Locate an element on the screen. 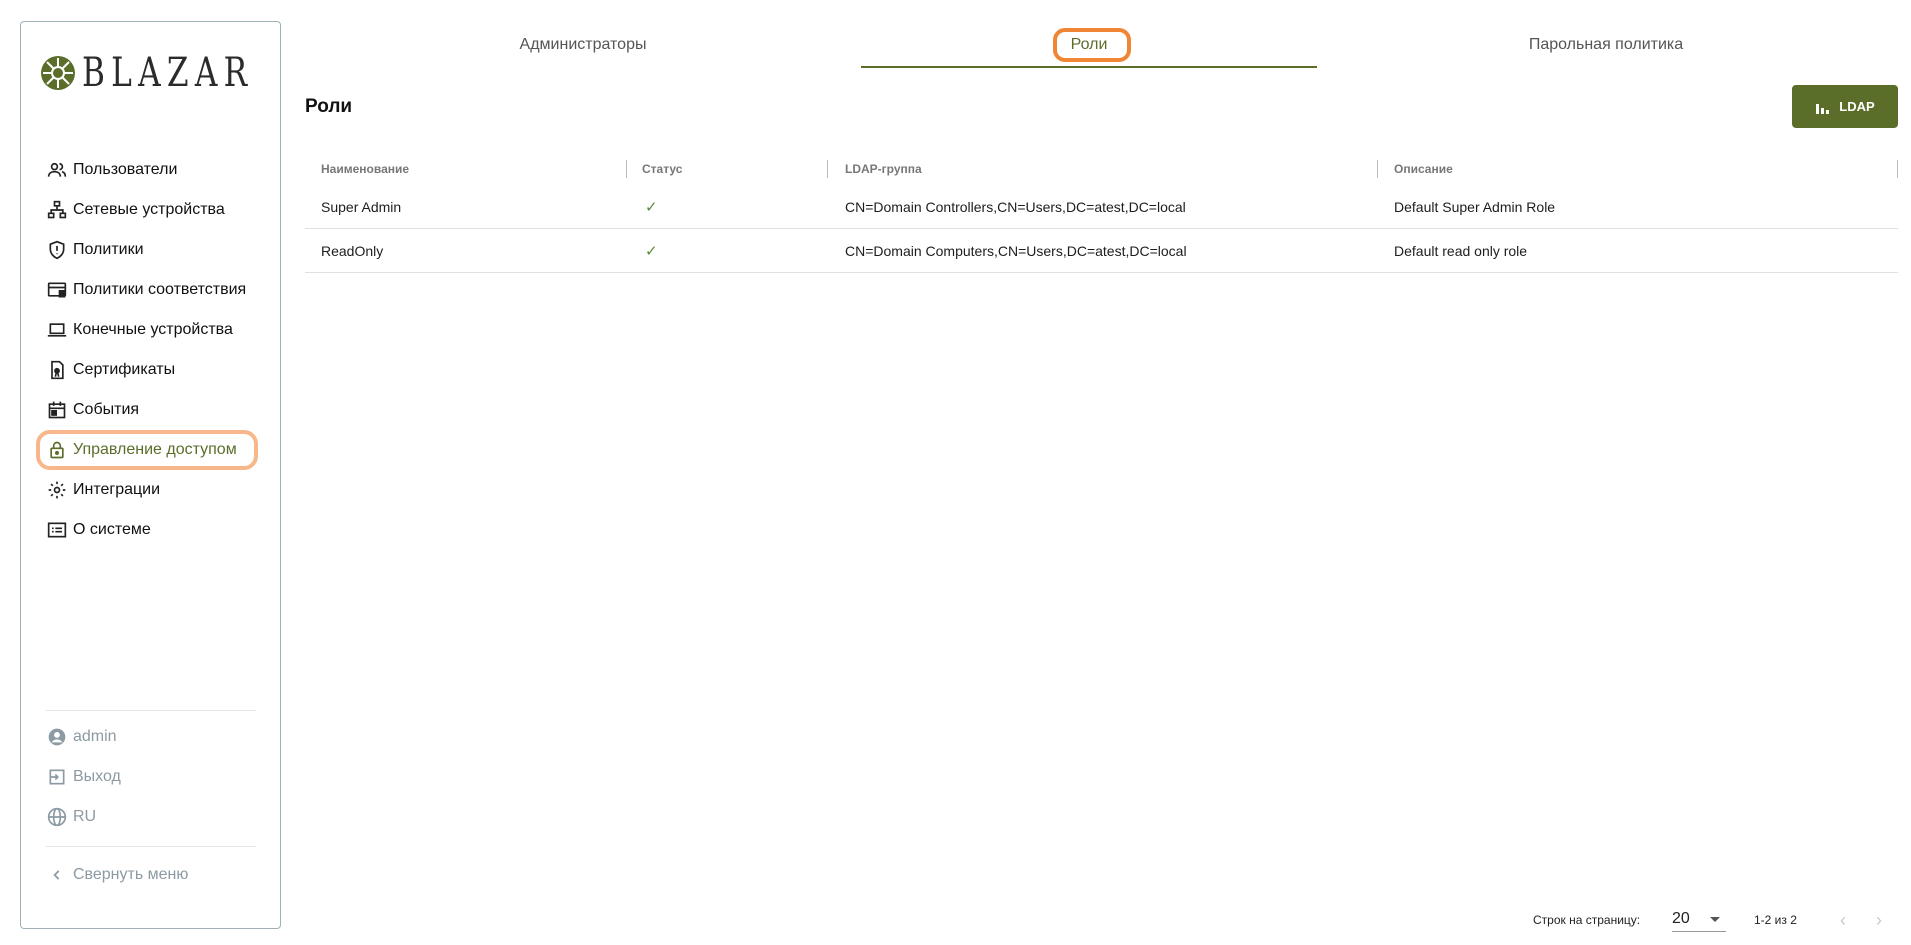 The height and width of the screenshot is (945, 1911). tab-password-policy: Парольная политика is located at coordinates (1606, 45).